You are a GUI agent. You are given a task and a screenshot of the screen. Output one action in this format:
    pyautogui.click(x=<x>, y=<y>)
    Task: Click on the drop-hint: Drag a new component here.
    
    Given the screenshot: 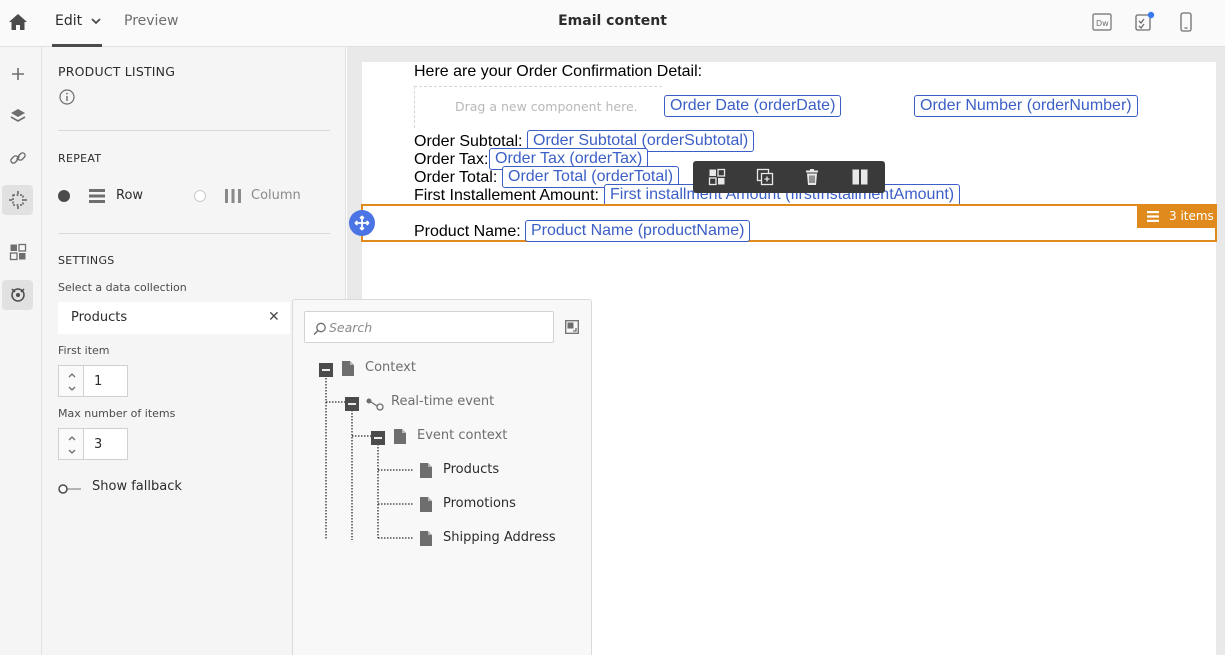 What is the action you would take?
    pyautogui.click(x=546, y=106)
    